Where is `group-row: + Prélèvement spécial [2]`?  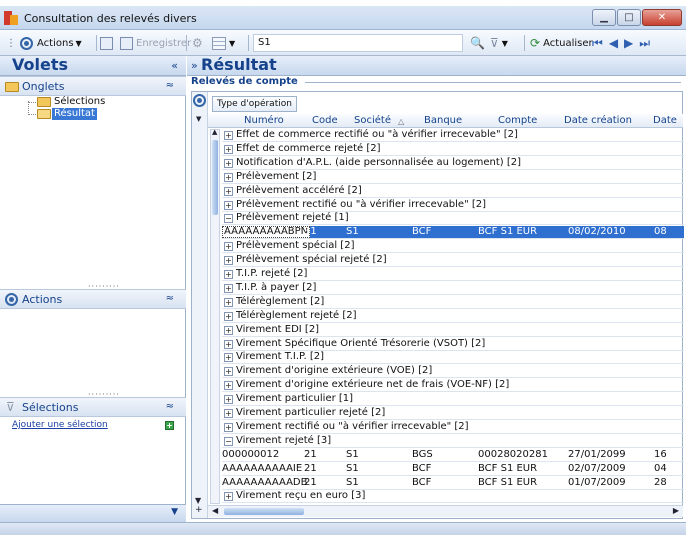
group-row: + Prélèvement spécial [2] is located at coordinates (453, 247).